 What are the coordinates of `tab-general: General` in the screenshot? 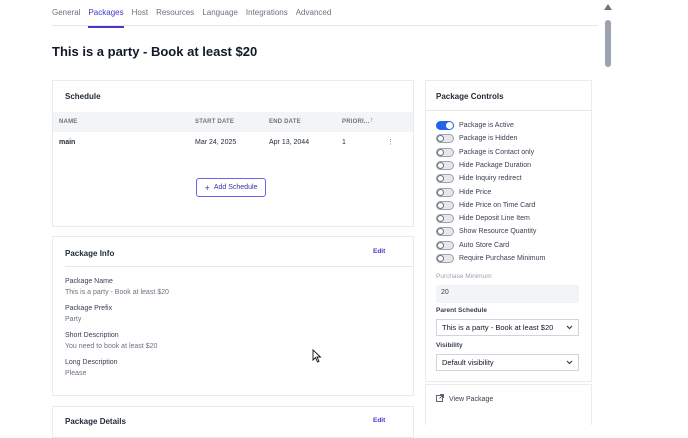 It's located at (66, 13).